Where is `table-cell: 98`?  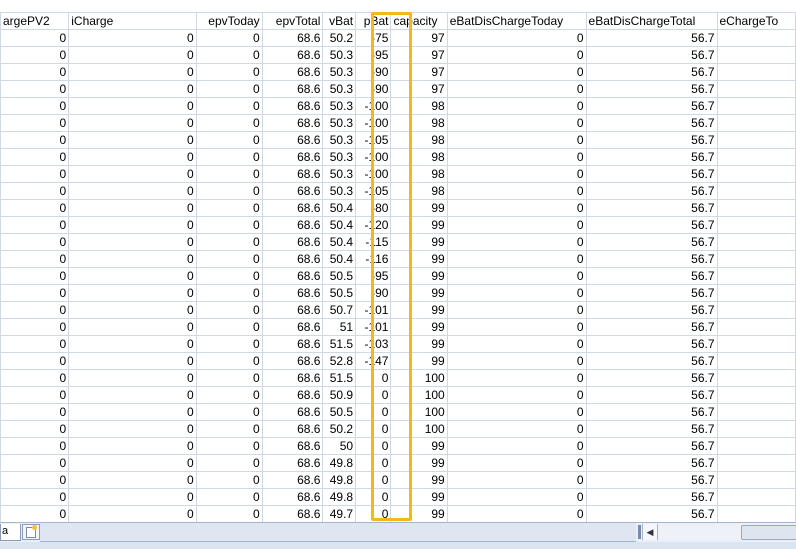
table-cell: 98 is located at coordinates (419, 123).